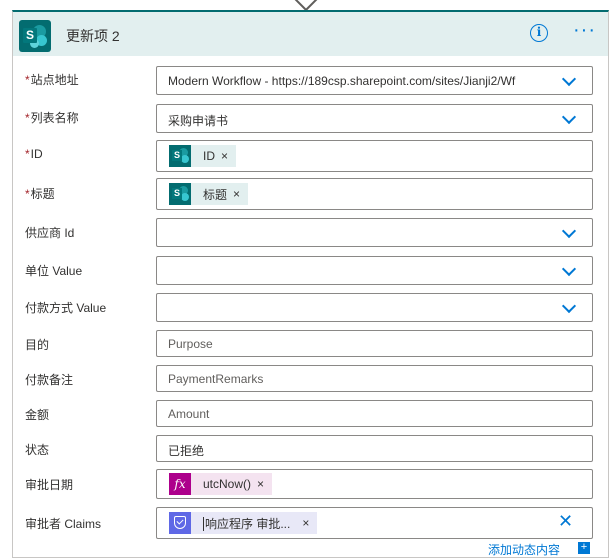  I want to click on unit-value-dropdown, so click(374, 270).